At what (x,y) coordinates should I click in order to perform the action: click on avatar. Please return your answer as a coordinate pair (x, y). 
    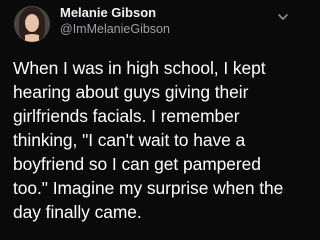
    Looking at the image, I should click on (32, 24).